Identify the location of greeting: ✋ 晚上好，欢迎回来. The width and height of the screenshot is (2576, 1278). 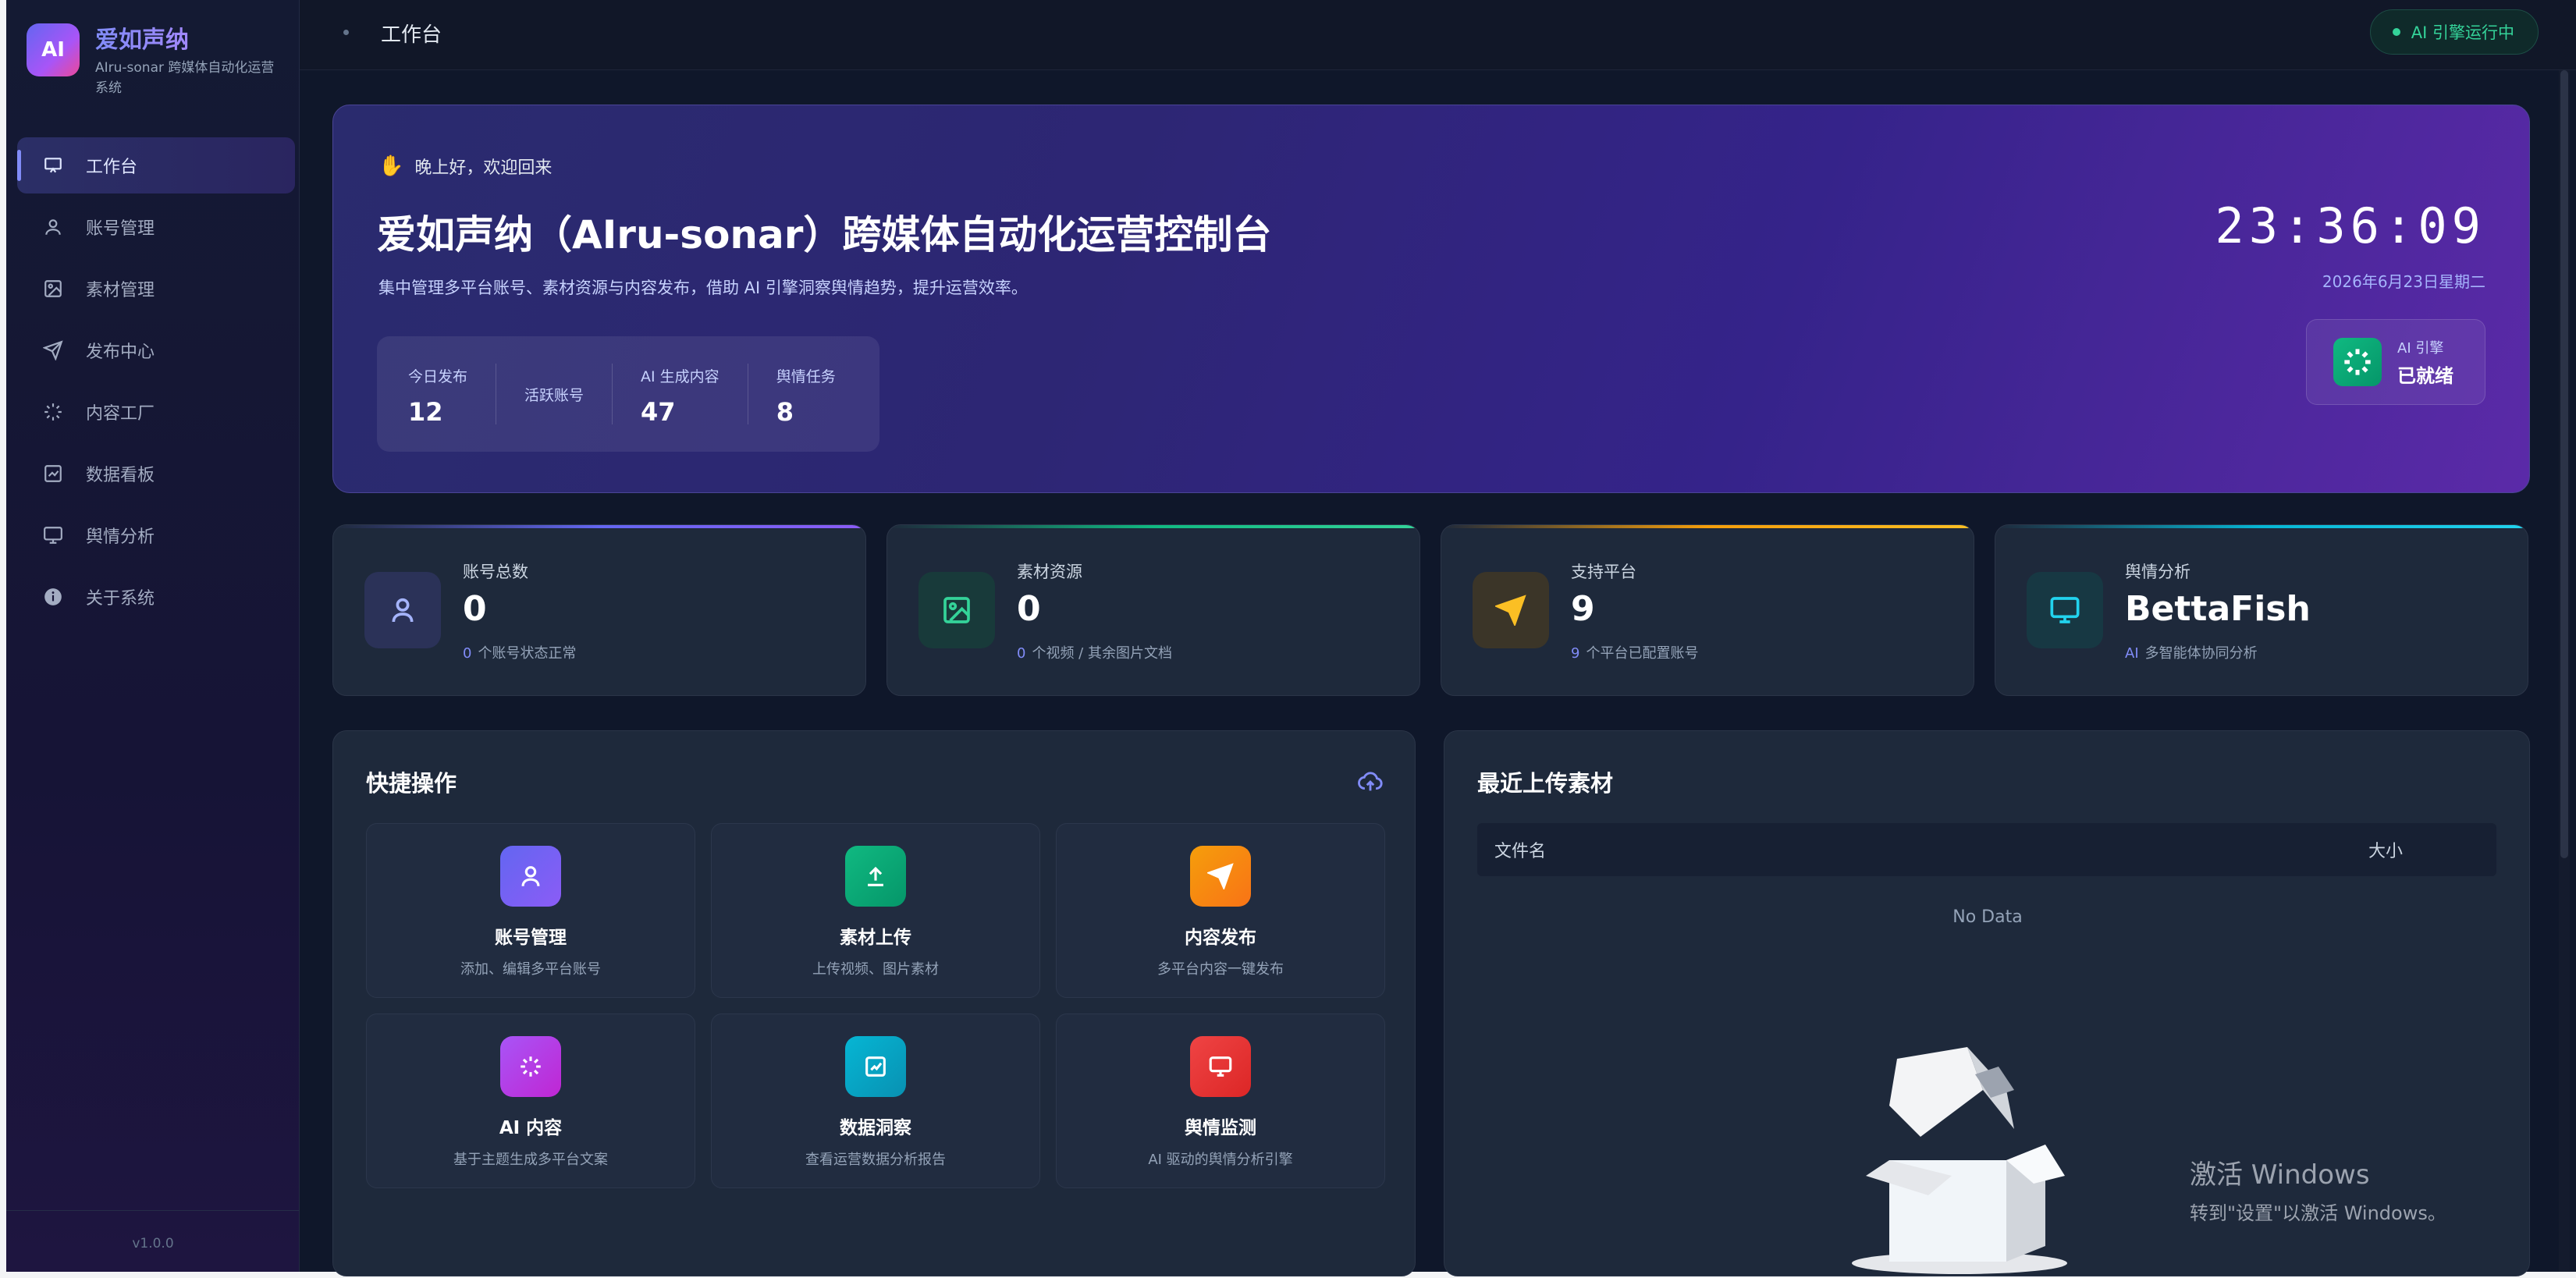
(465, 166).